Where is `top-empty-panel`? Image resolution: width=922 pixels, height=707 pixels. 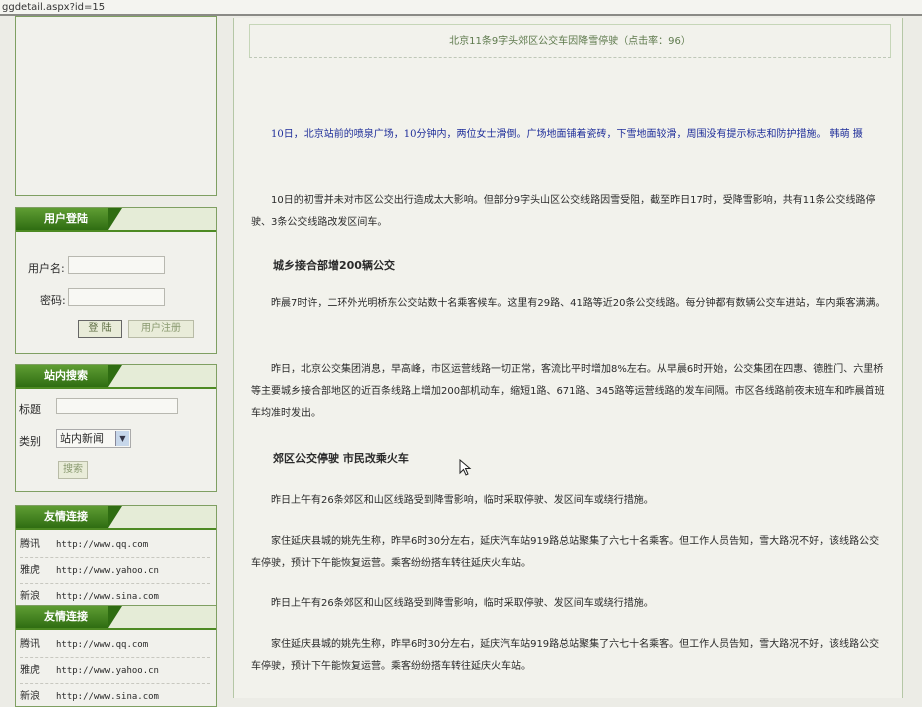 top-empty-panel is located at coordinates (116, 106).